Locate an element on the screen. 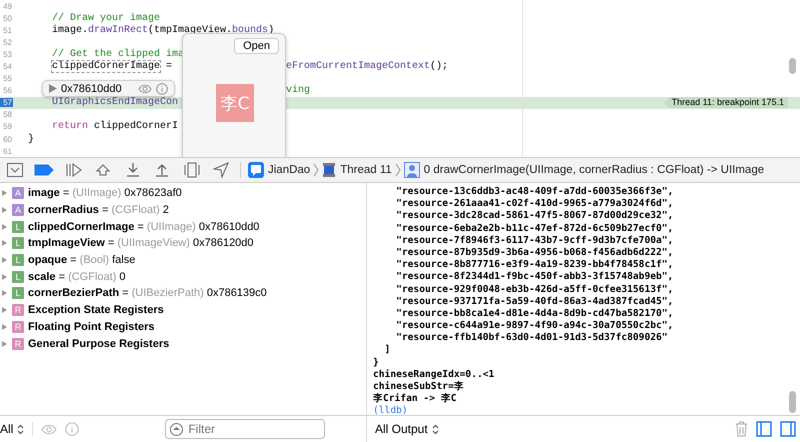 The image size is (800, 442). value-text: 0x78610dd0 is located at coordinates (91, 88).